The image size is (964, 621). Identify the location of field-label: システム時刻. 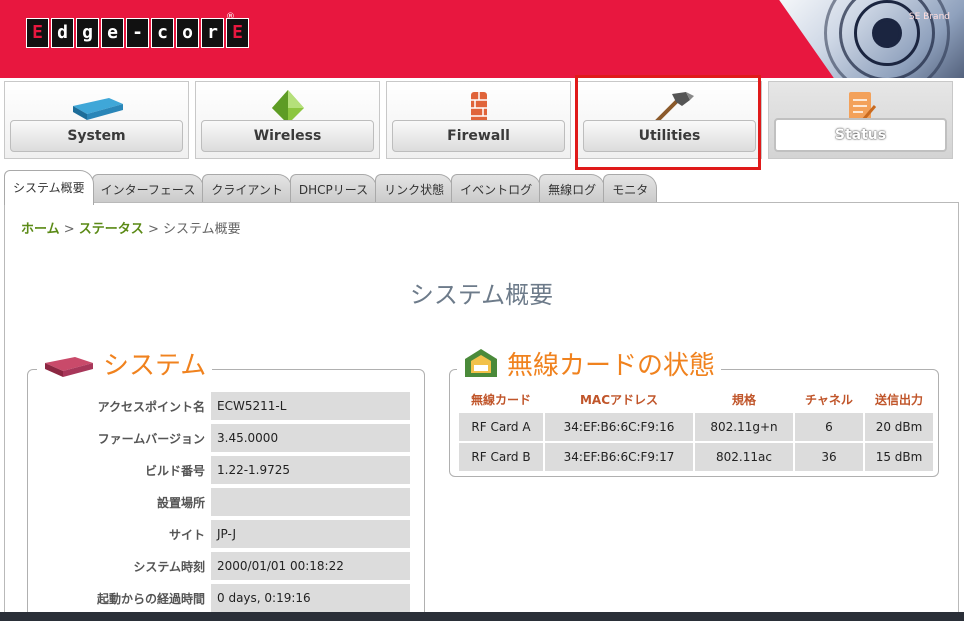
(169, 566).